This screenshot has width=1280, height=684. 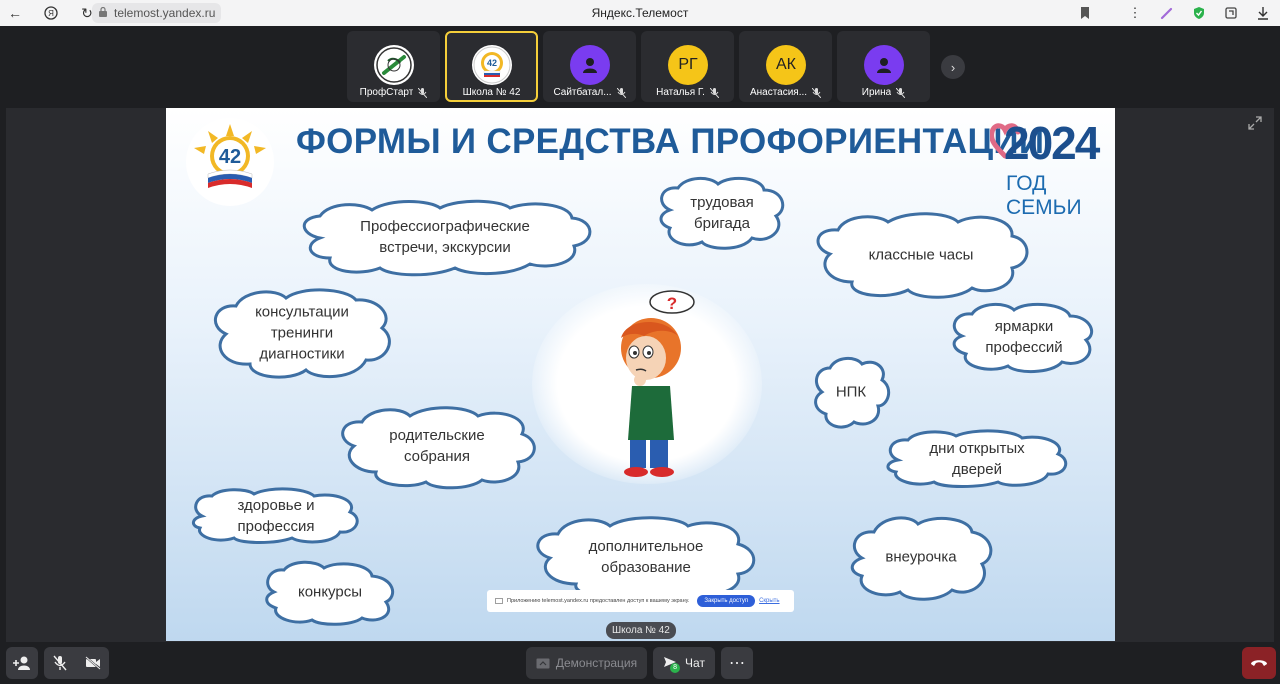 I want to click on participant-name: Школа № 42, so click(x=491, y=92).